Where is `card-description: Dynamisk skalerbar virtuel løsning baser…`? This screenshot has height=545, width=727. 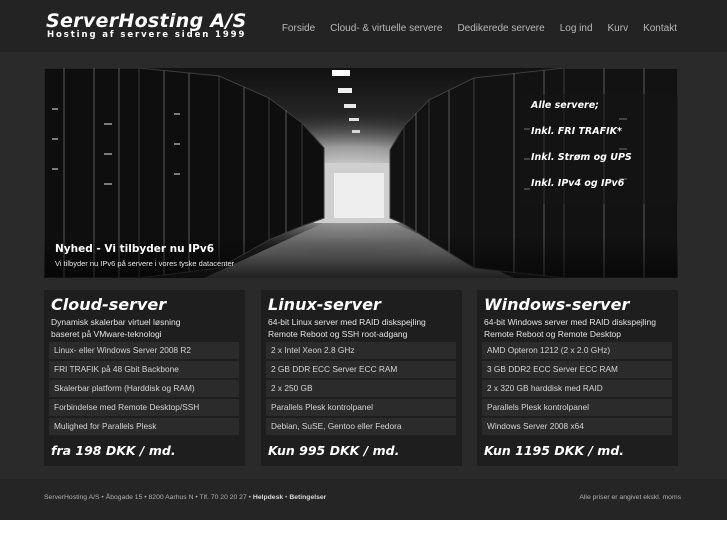
card-description: Dynamisk skalerbar virtuel løsning baser… is located at coordinates (148, 328).